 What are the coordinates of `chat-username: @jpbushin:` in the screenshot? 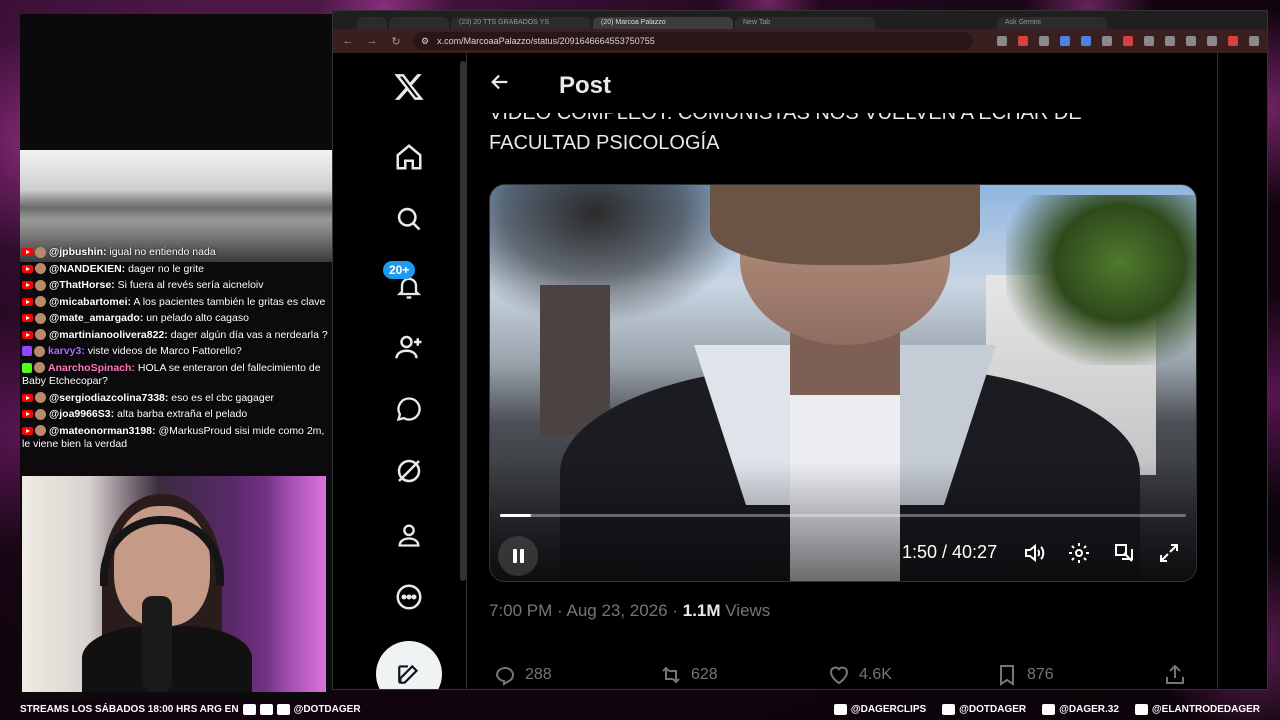 It's located at (78, 252).